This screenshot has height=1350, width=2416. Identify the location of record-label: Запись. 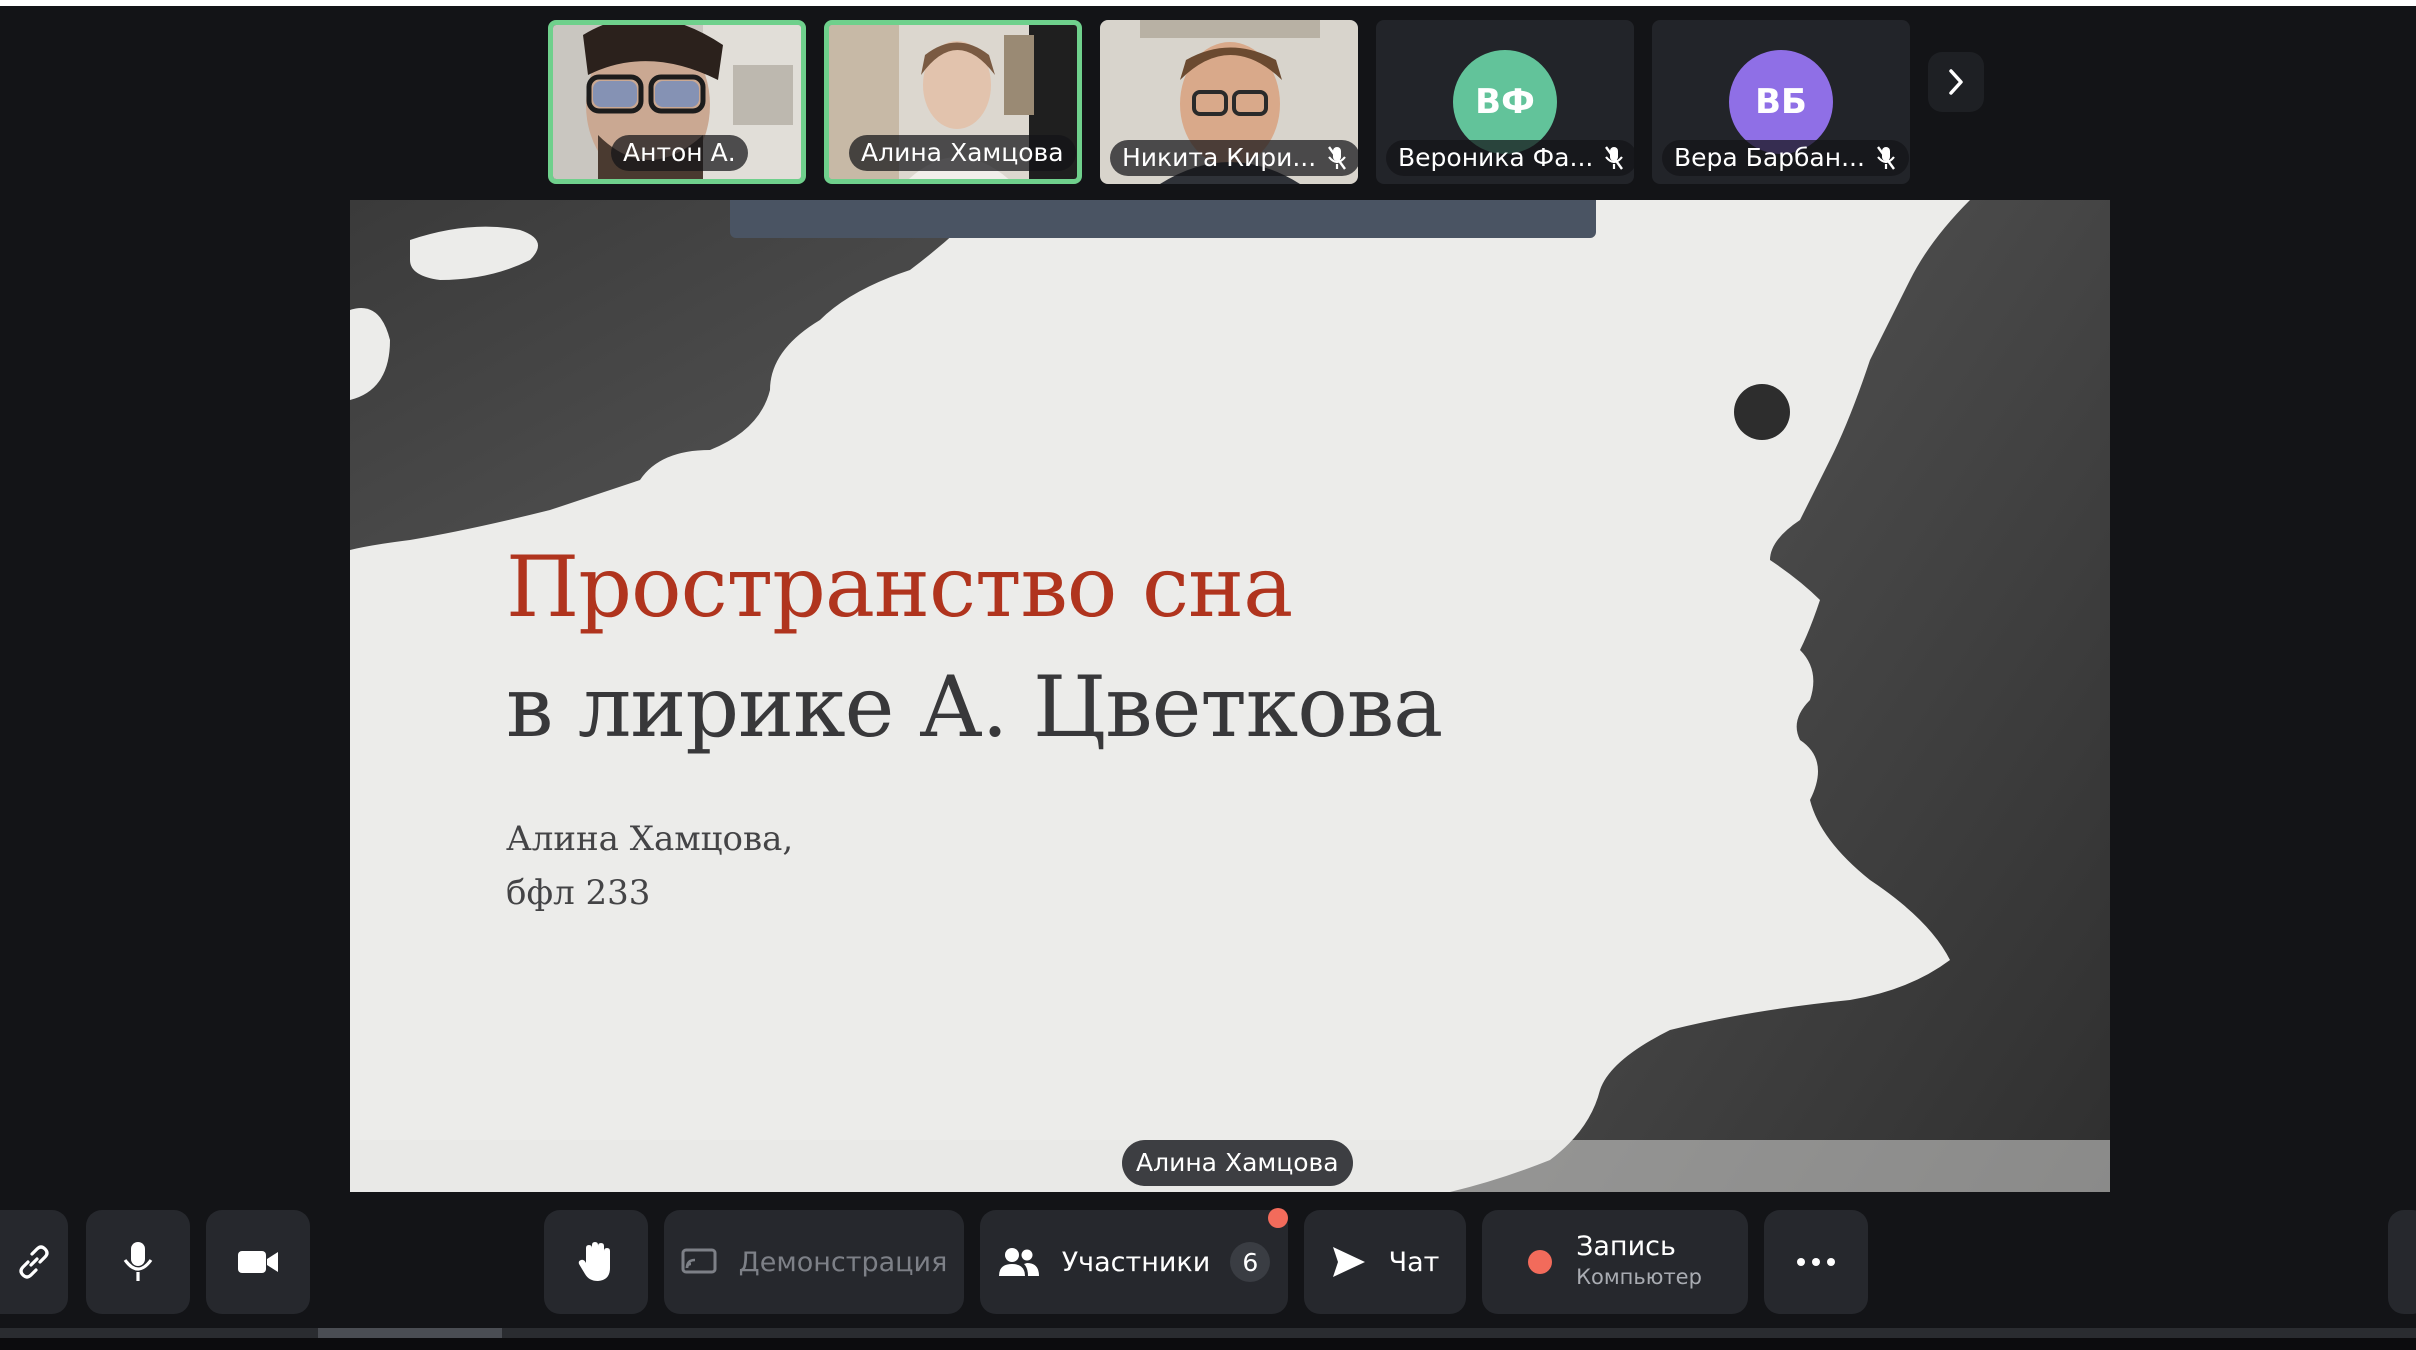
(1626, 1246).